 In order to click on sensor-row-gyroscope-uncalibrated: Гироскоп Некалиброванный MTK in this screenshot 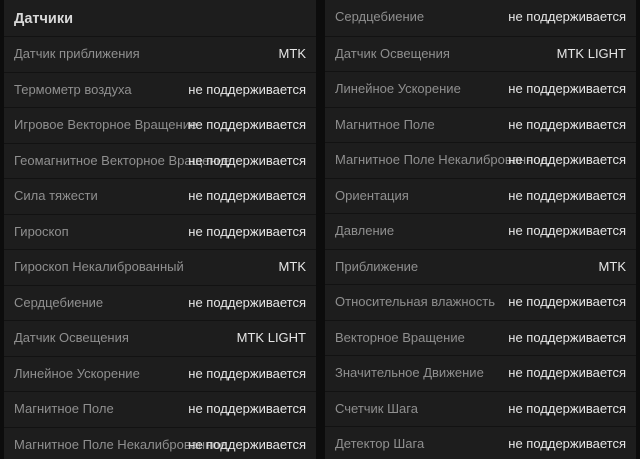, I will do `click(160, 267)`.